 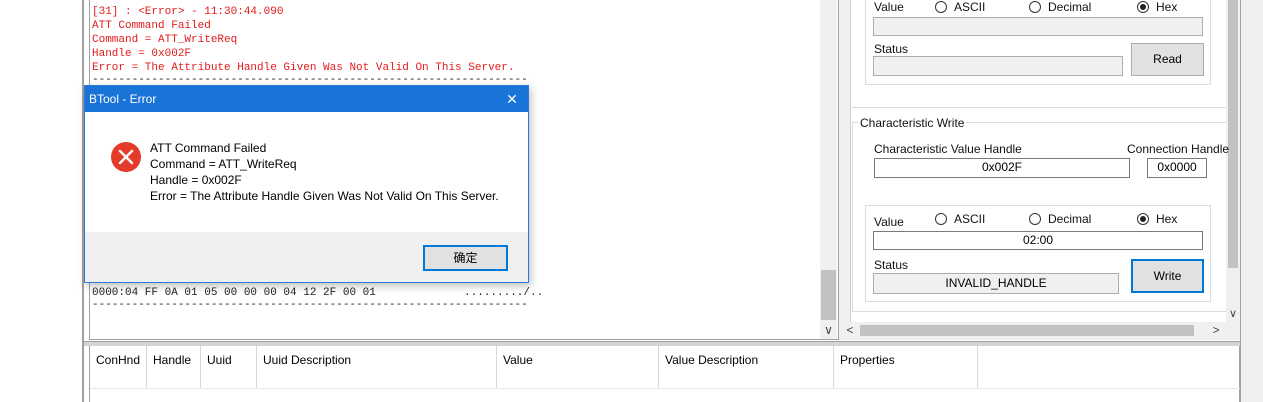 What do you see at coordinates (1038, 107) in the screenshot?
I see `read-section-separator` at bounding box center [1038, 107].